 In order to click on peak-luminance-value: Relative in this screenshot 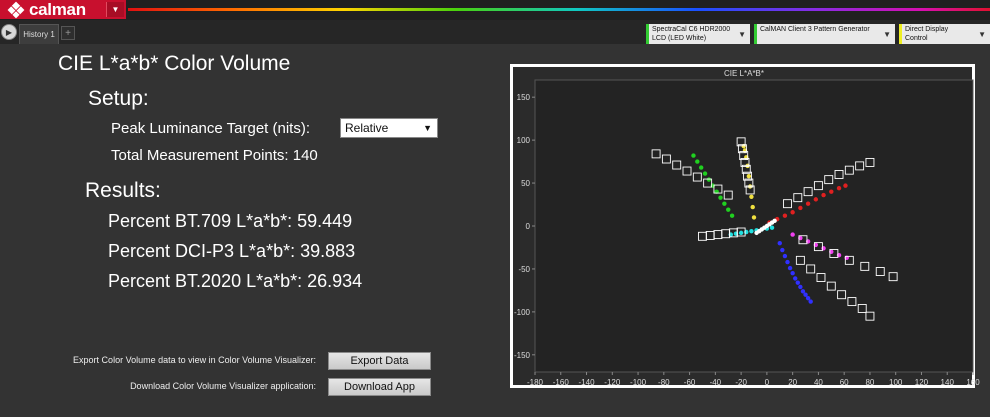, I will do `click(367, 128)`.